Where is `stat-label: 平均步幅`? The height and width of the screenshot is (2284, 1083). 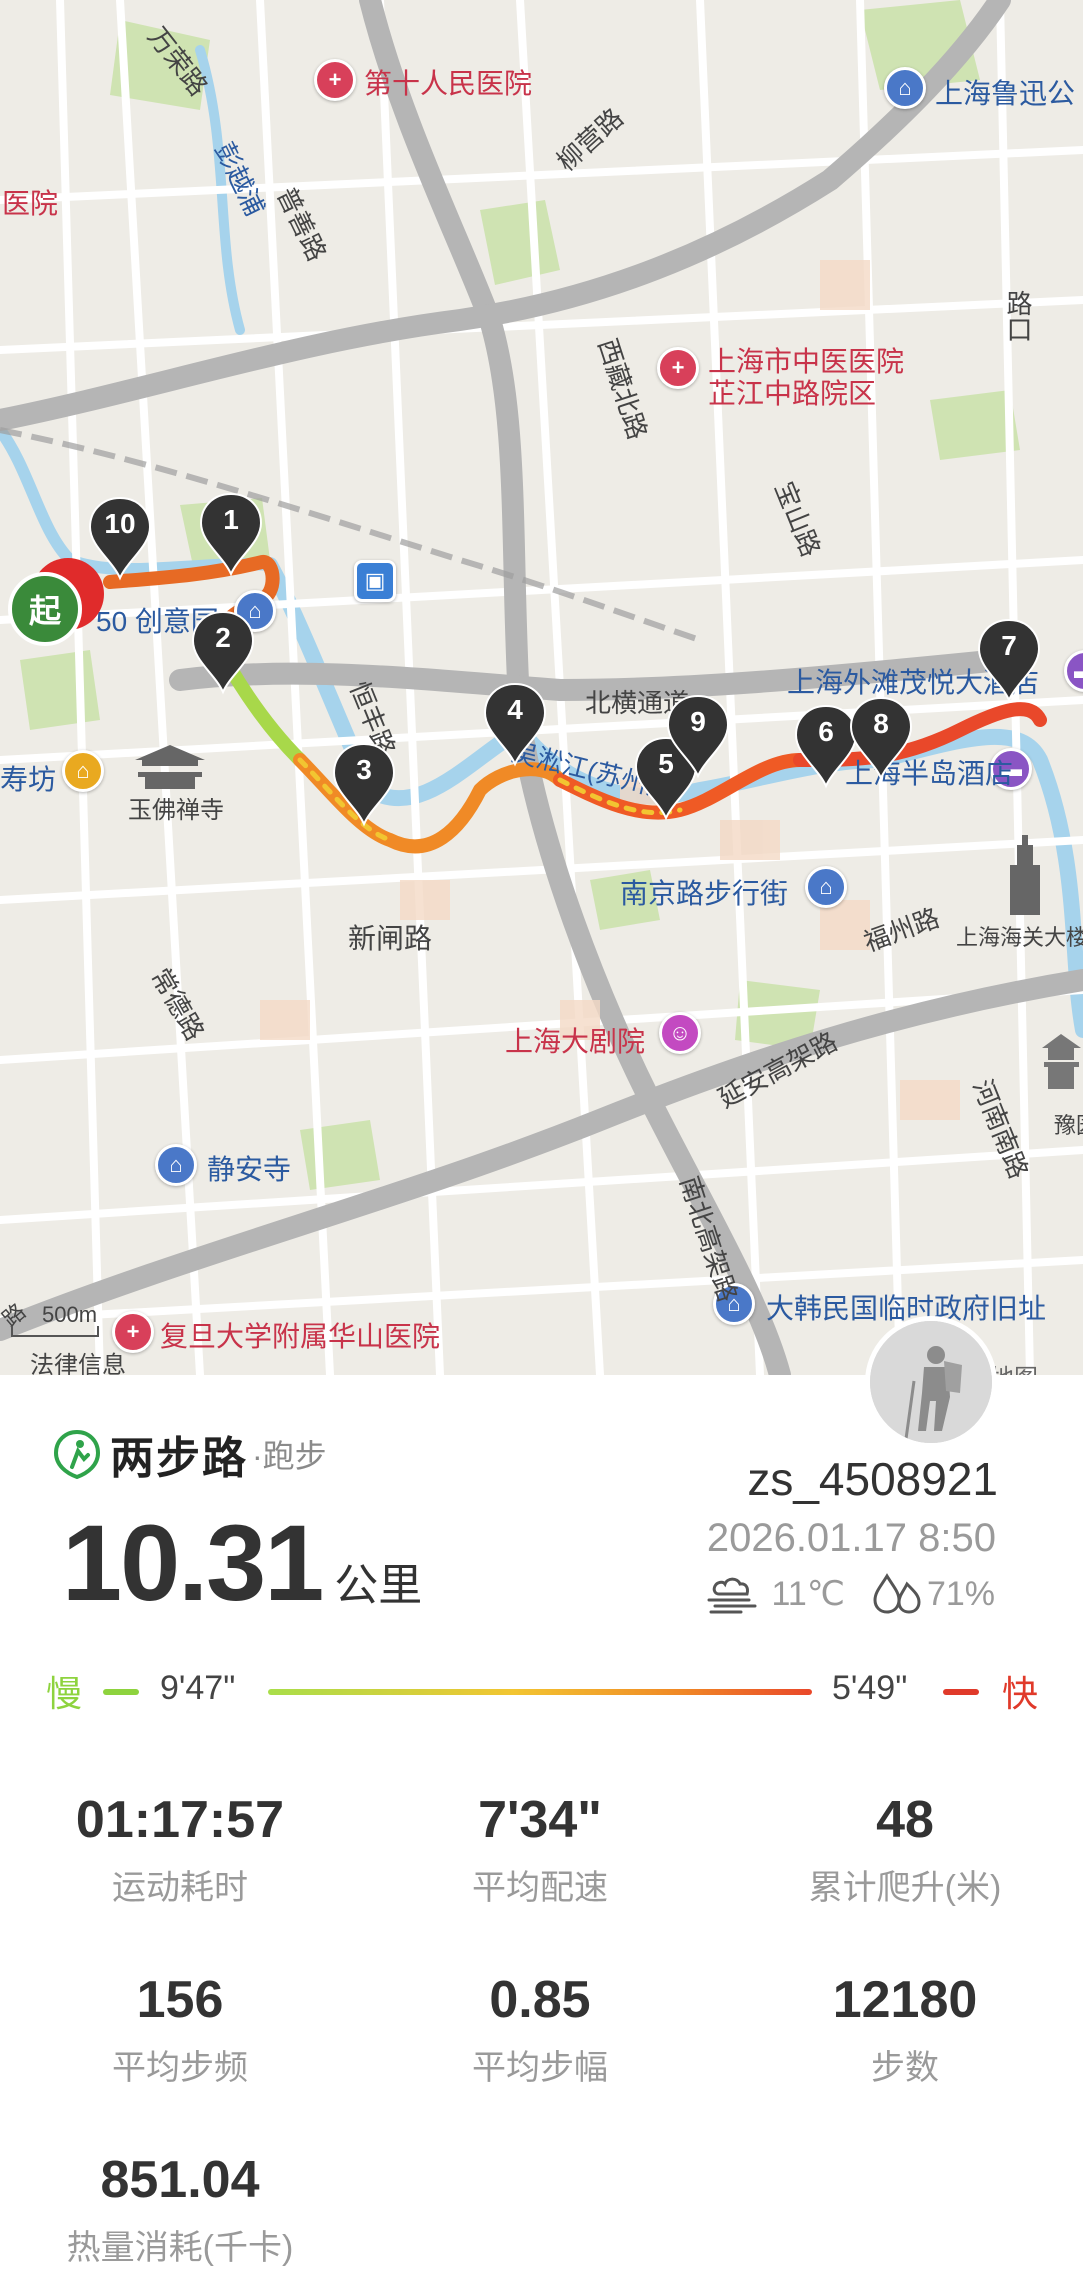
stat-label: 平均步幅 is located at coordinates (540, 2068).